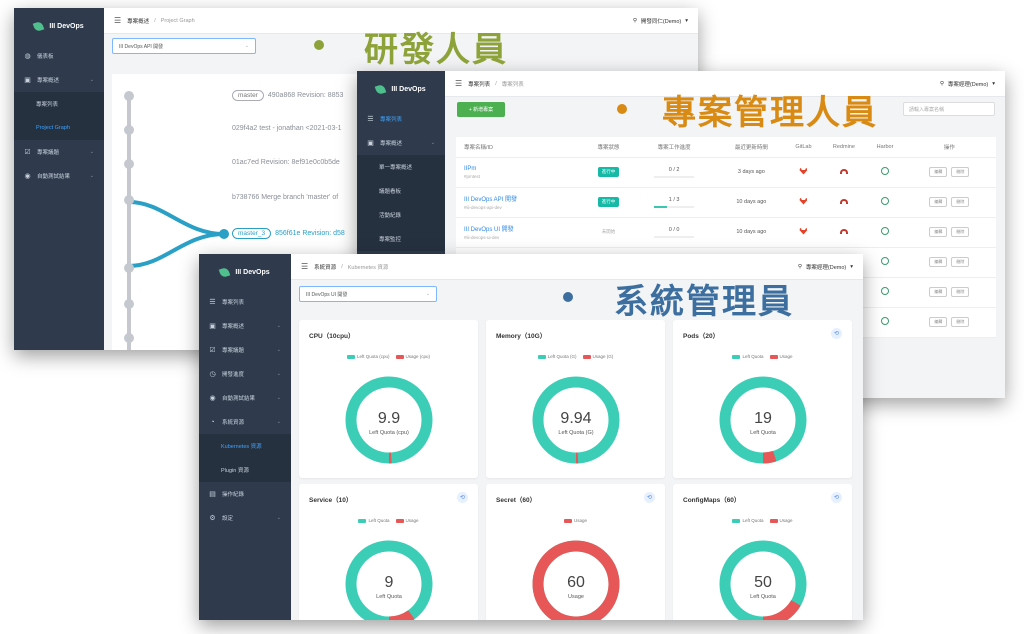 This screenshot has height=634, width=1024. Describe the element at coordinates (597, 356) in the screenshot. I see `legend-item: Usage (G)` at that location.